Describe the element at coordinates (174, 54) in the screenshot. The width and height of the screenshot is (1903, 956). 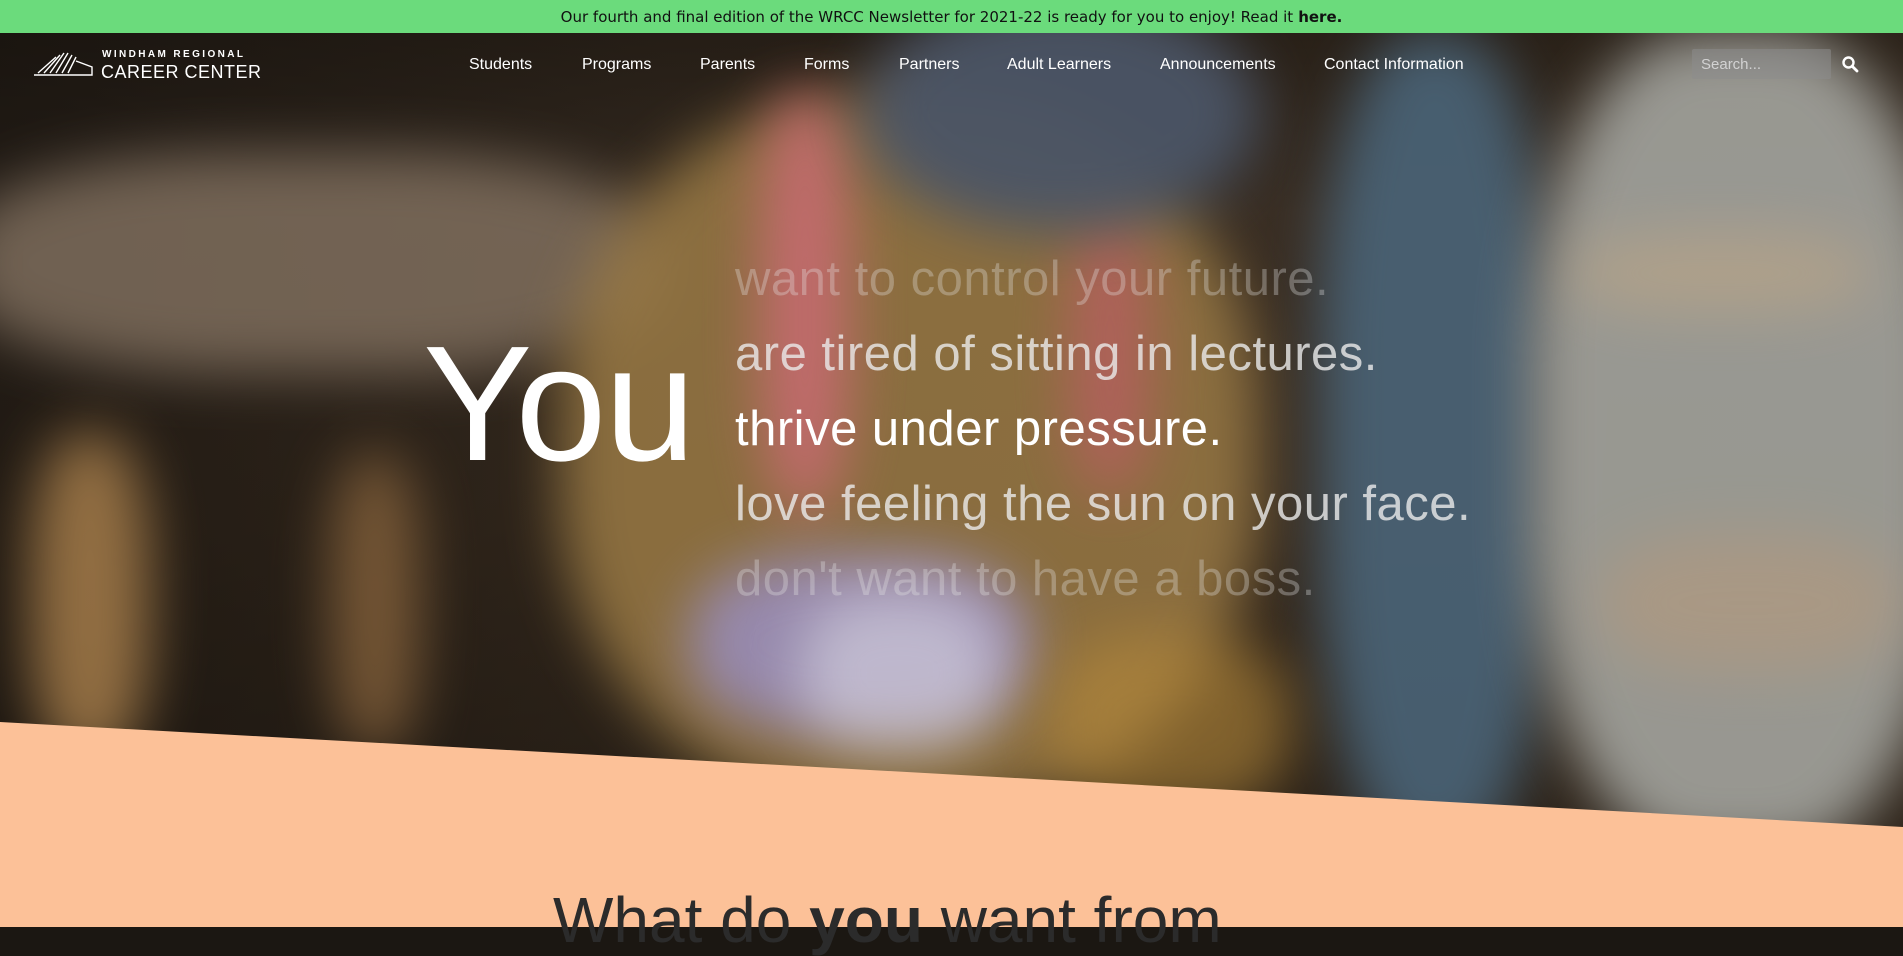
I see `logo-top-line: WINDHAM REGIONAL` at that location.